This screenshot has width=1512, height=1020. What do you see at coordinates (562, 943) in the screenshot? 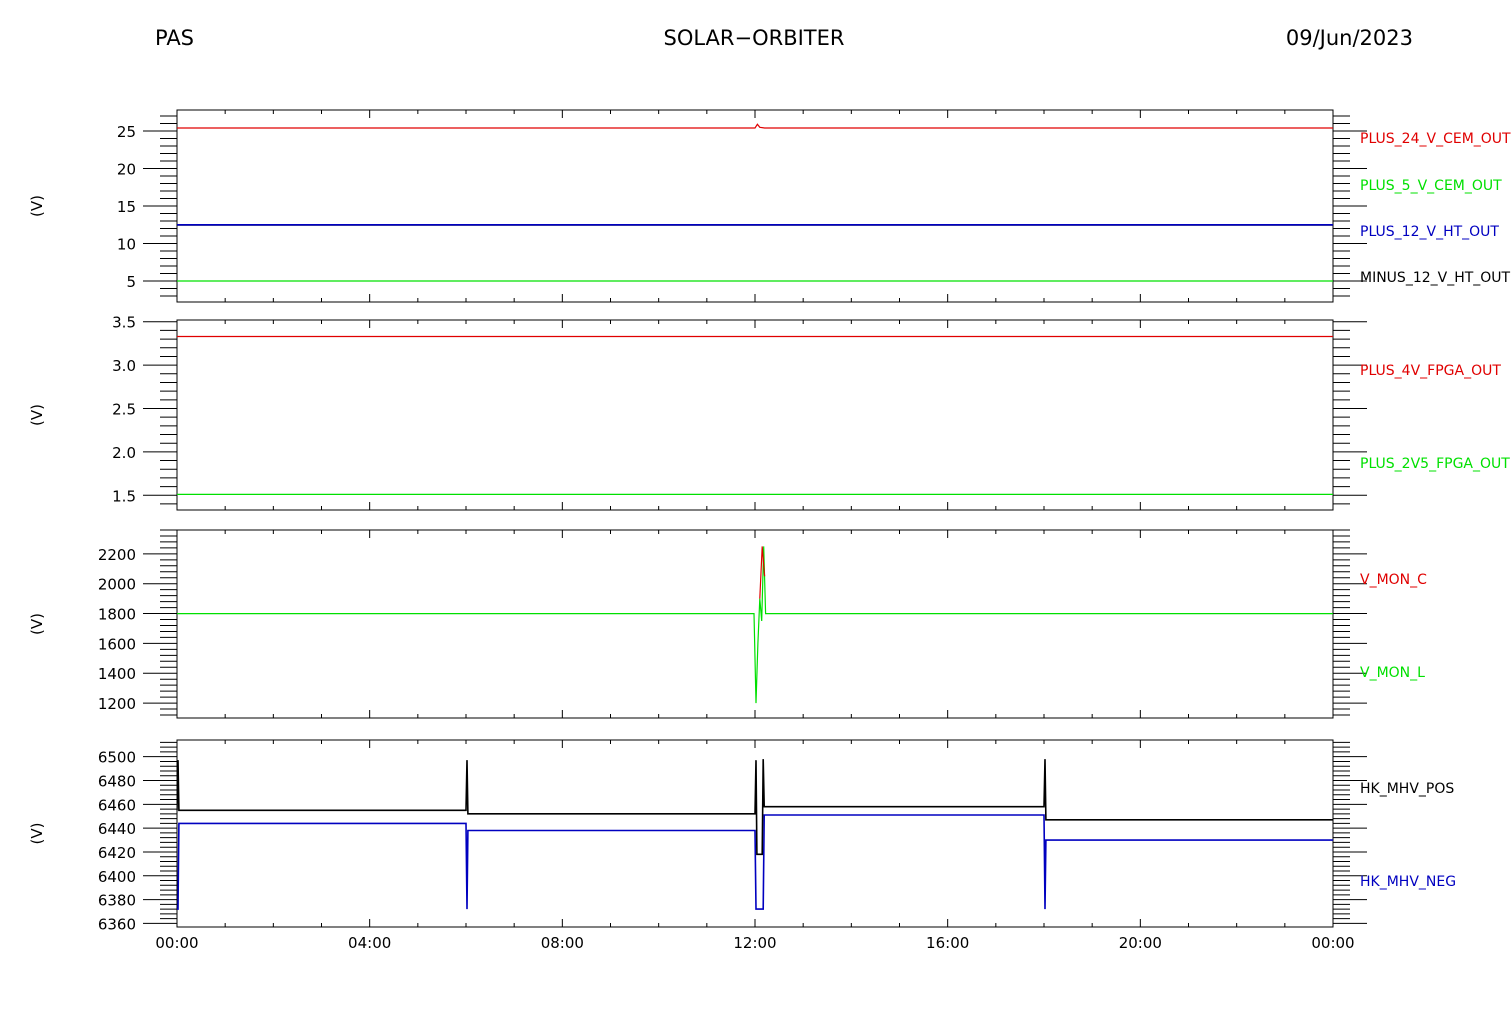
I see `x-tick-label: 08:00` at bounding box center [562, 943].